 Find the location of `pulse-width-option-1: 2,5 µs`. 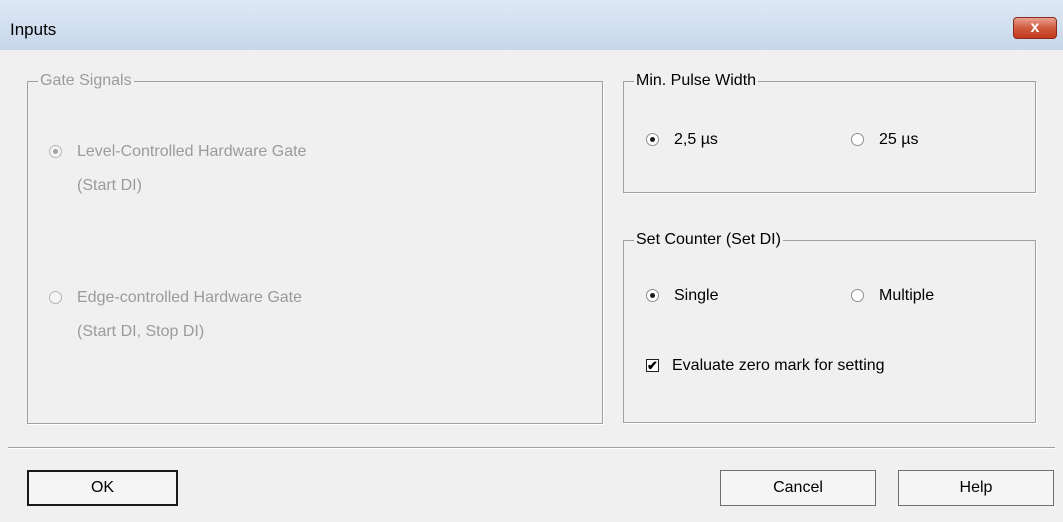

pulse-width-option-1: 2,5 µs is located at coordinates (682, 140).